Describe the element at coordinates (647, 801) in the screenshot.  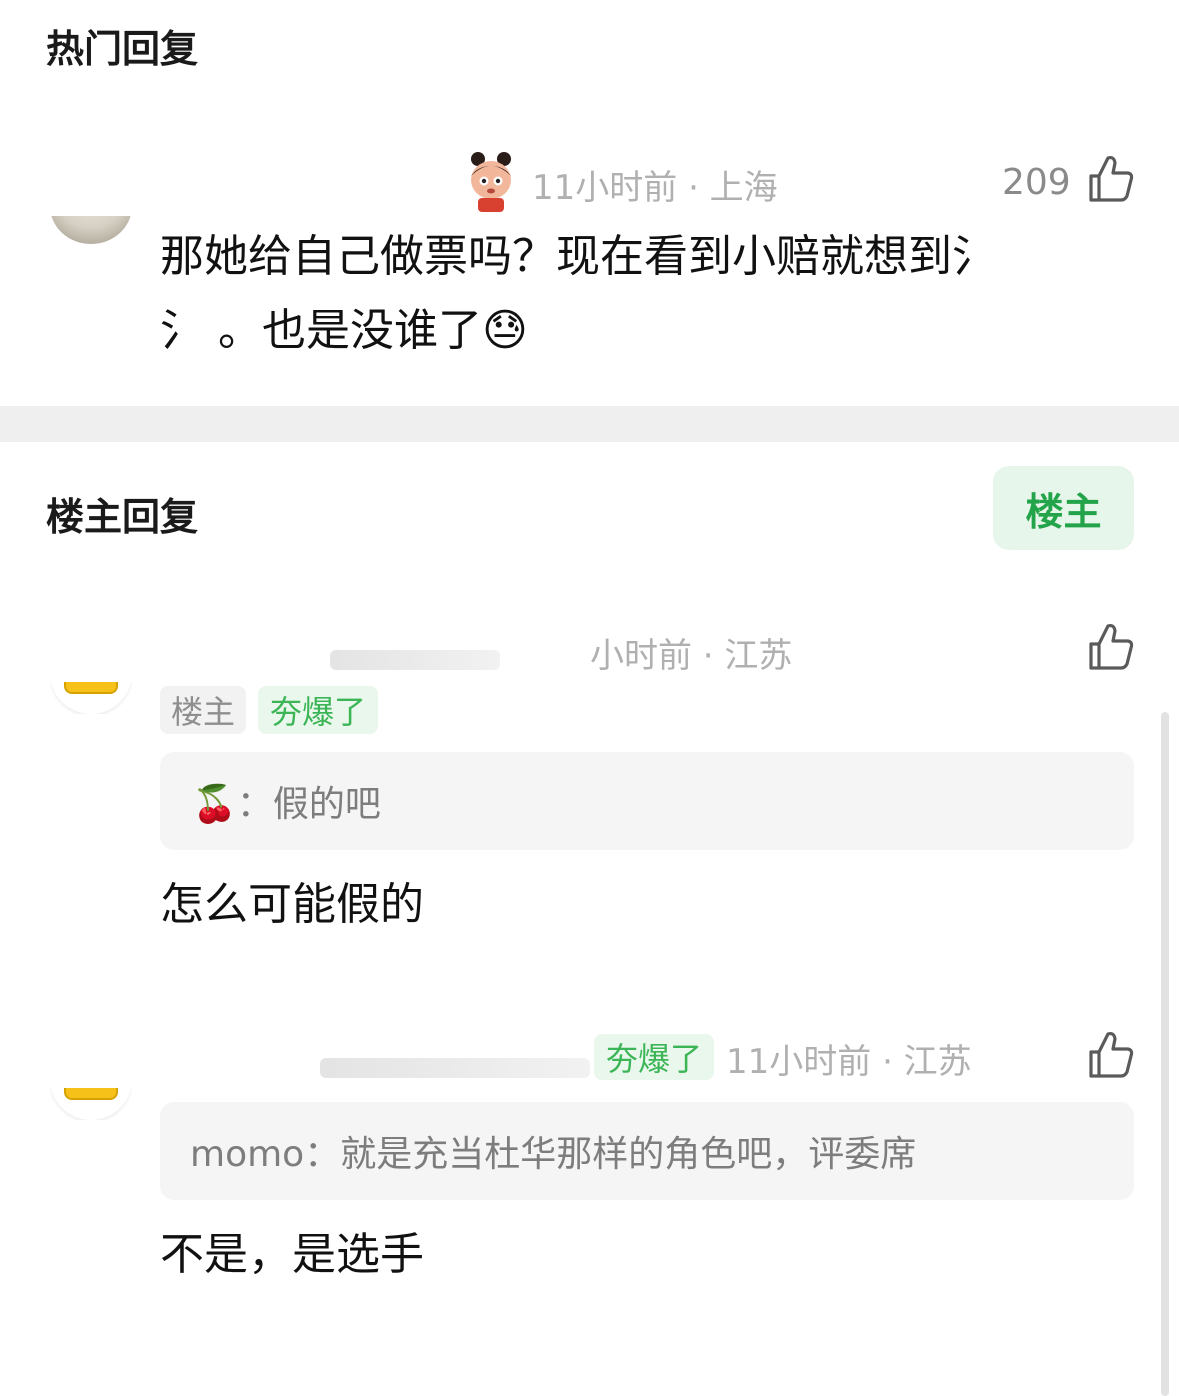
I see `quoted-reply: 🍒：假的吧` at that location.